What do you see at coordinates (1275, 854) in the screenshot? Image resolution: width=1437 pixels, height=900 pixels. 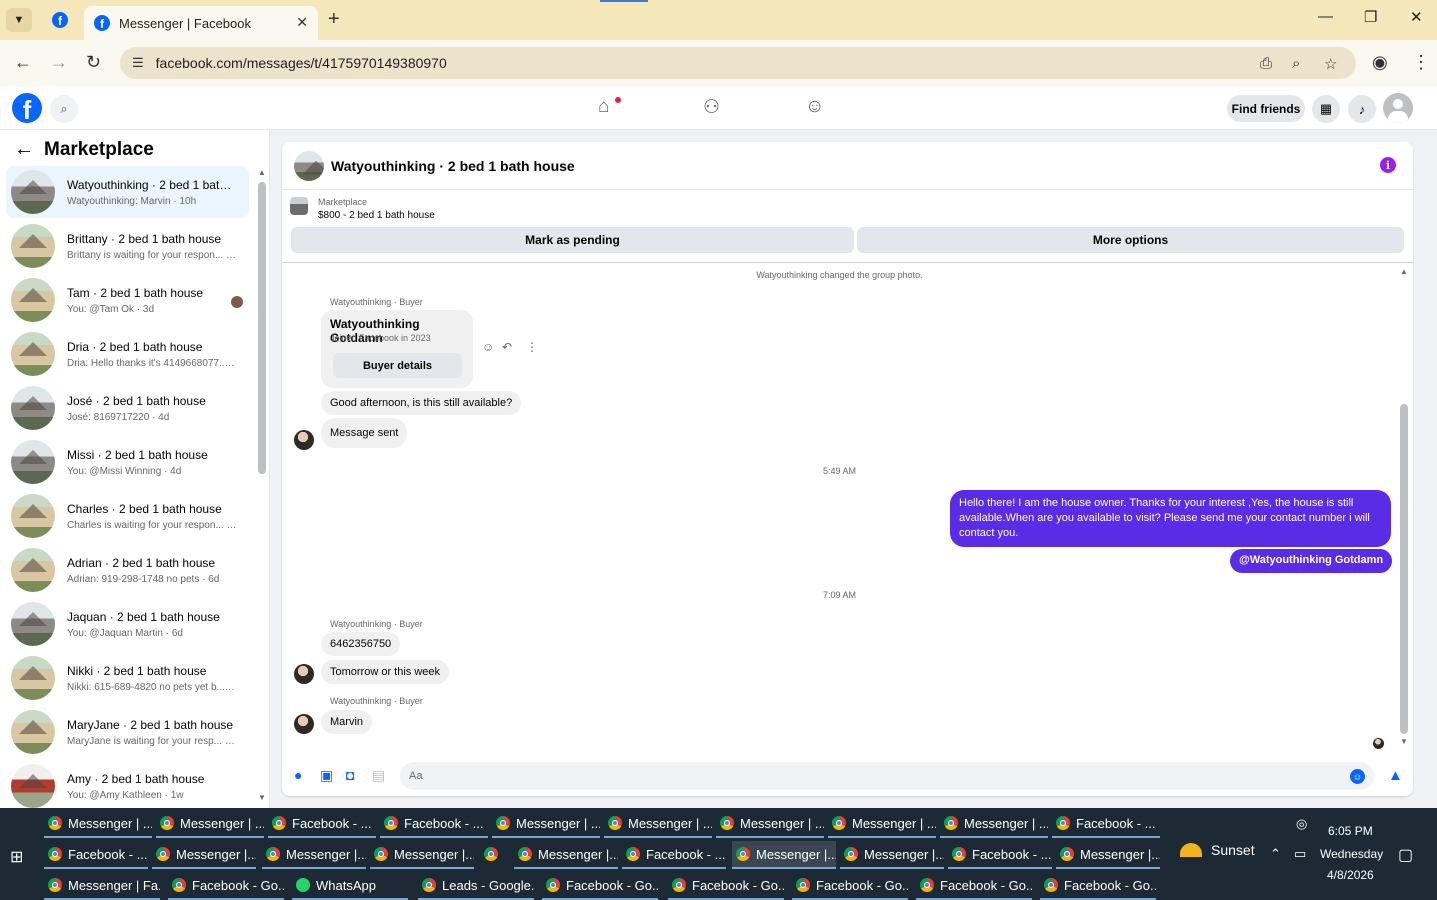 I see `tray-chevron-icon: ⌃` at bounding box center [1275, 854].